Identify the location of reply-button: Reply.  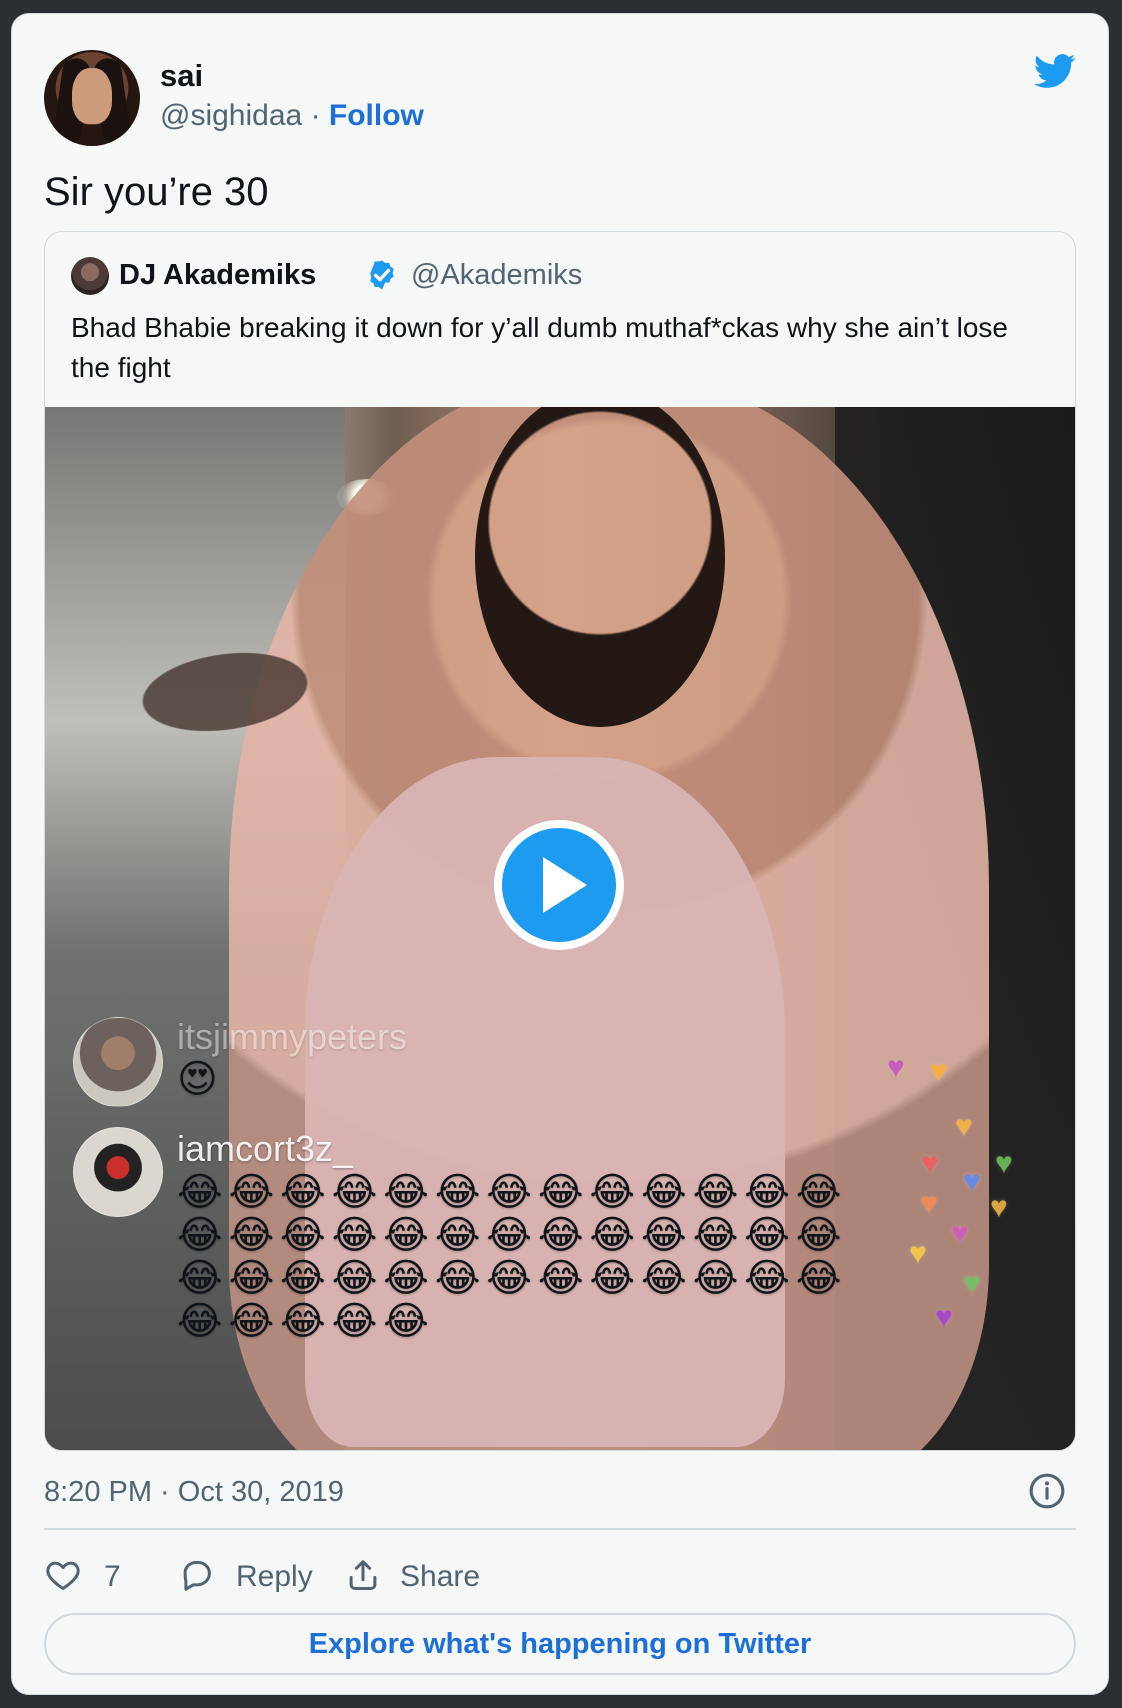
(248, 1577).